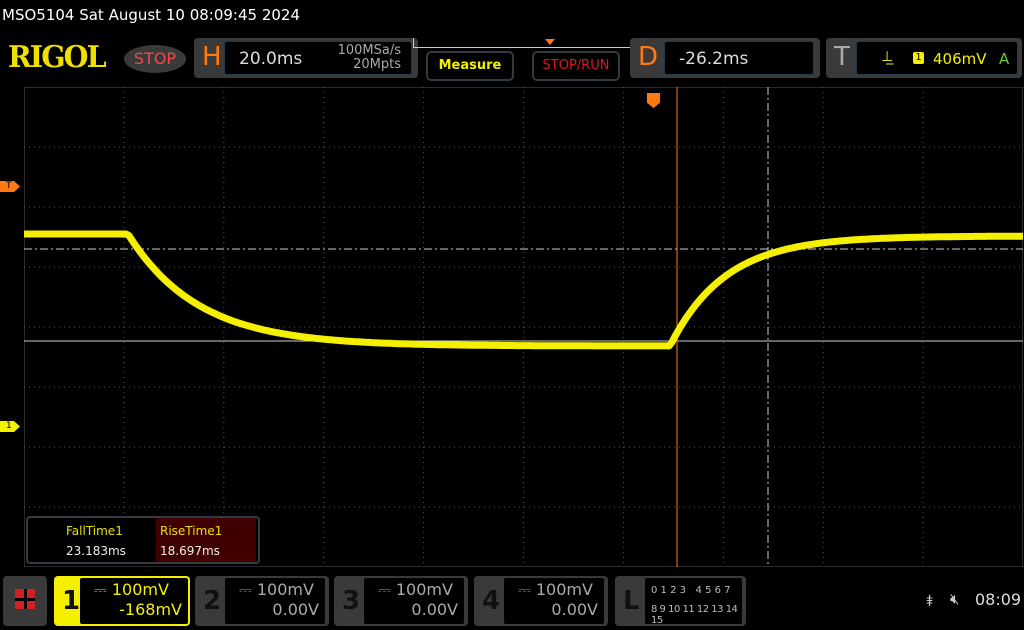  I want to click on channel-2-button: 2 ⎓ 100mV 0.00V, so click(262, 601).